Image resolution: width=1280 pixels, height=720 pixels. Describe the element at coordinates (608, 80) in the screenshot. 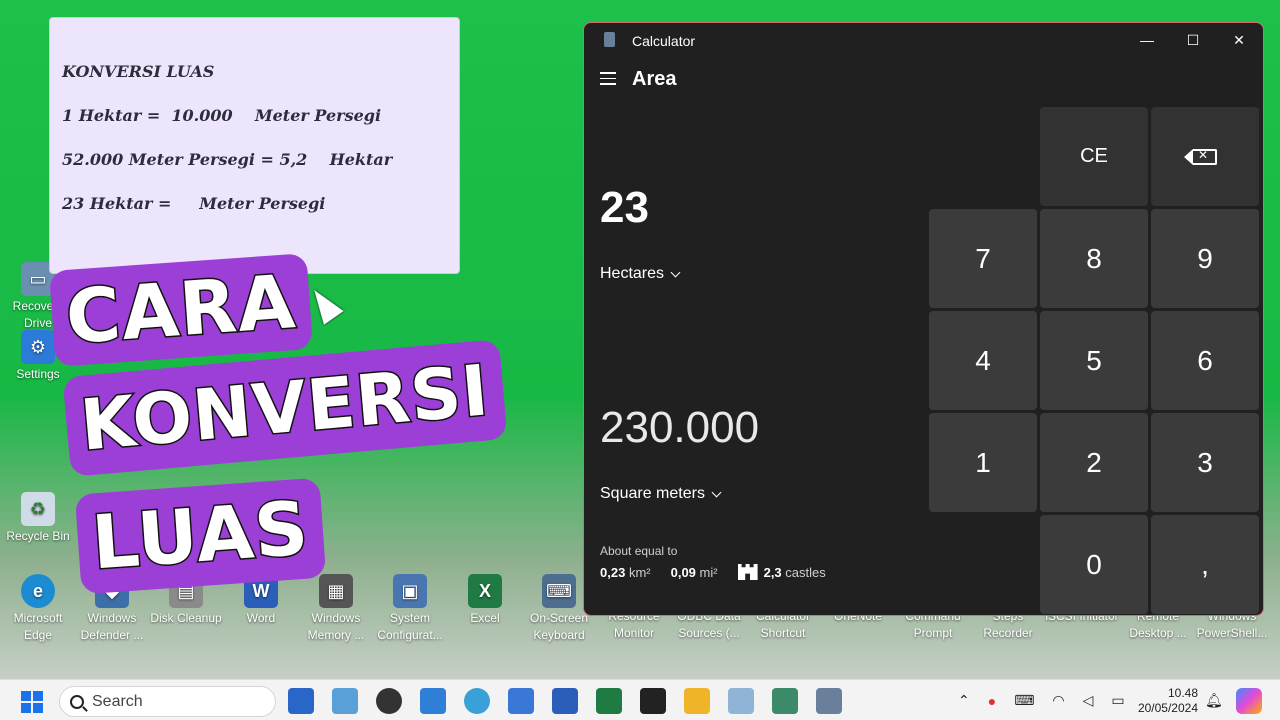

I see `menu-icon` at that location.